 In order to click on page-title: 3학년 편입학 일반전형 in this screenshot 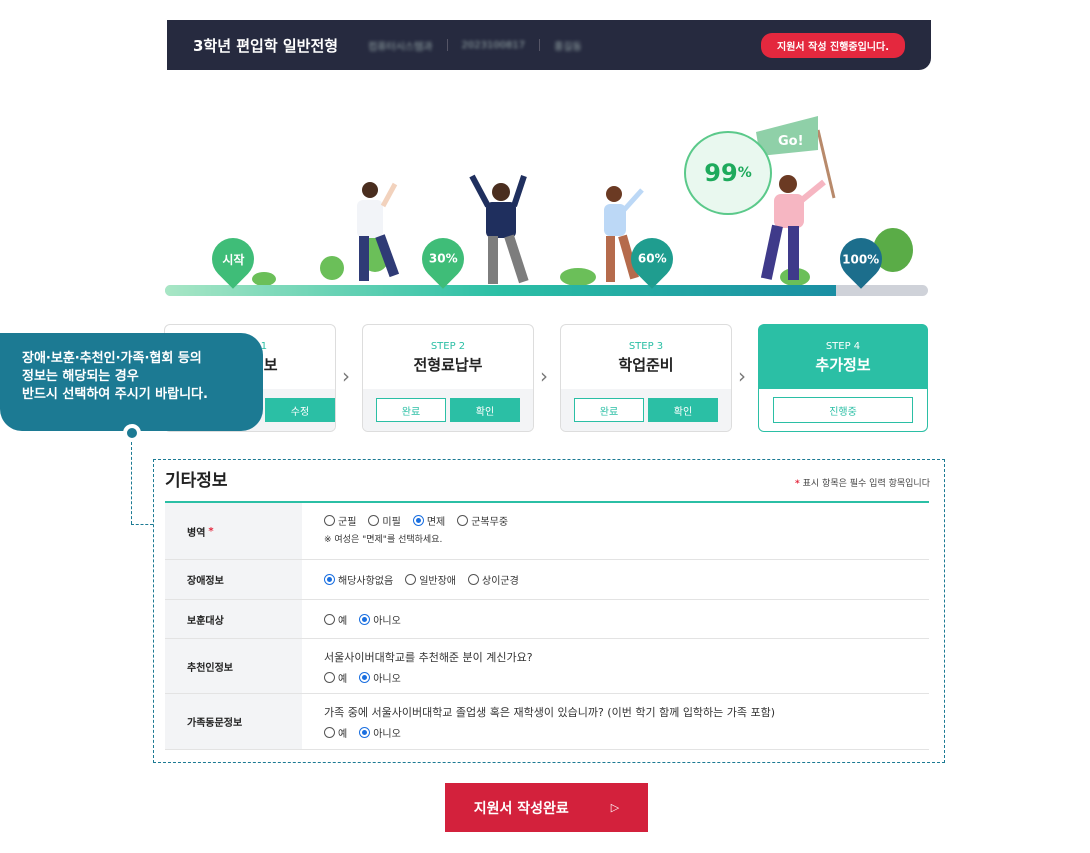, I will do `click(266, 45)`.